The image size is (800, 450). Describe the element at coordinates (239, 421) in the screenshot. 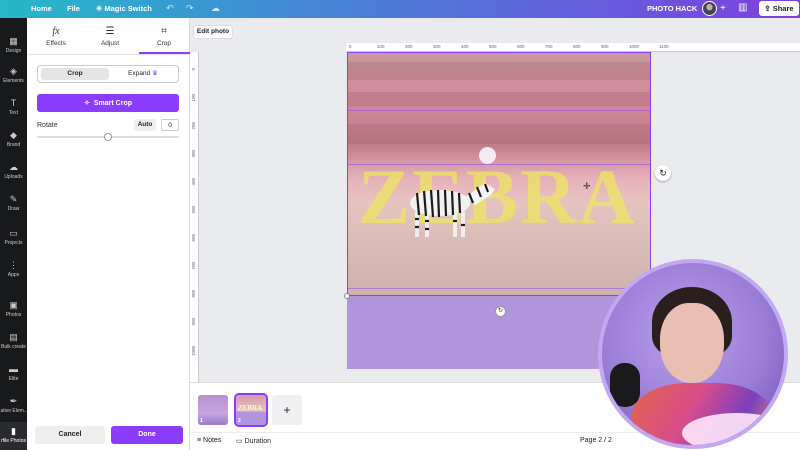

I see `page-number: 2` at that location.